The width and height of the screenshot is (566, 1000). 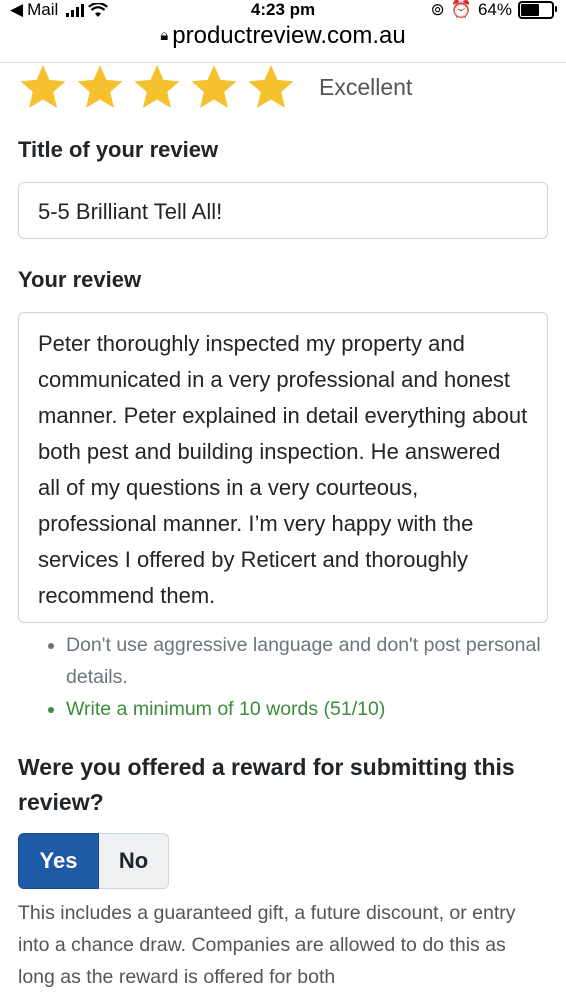 I want to click on status-bar: ◀ Mail 4:23 pm ⊚ ⏰ 64%, so click(x=283, y=12).